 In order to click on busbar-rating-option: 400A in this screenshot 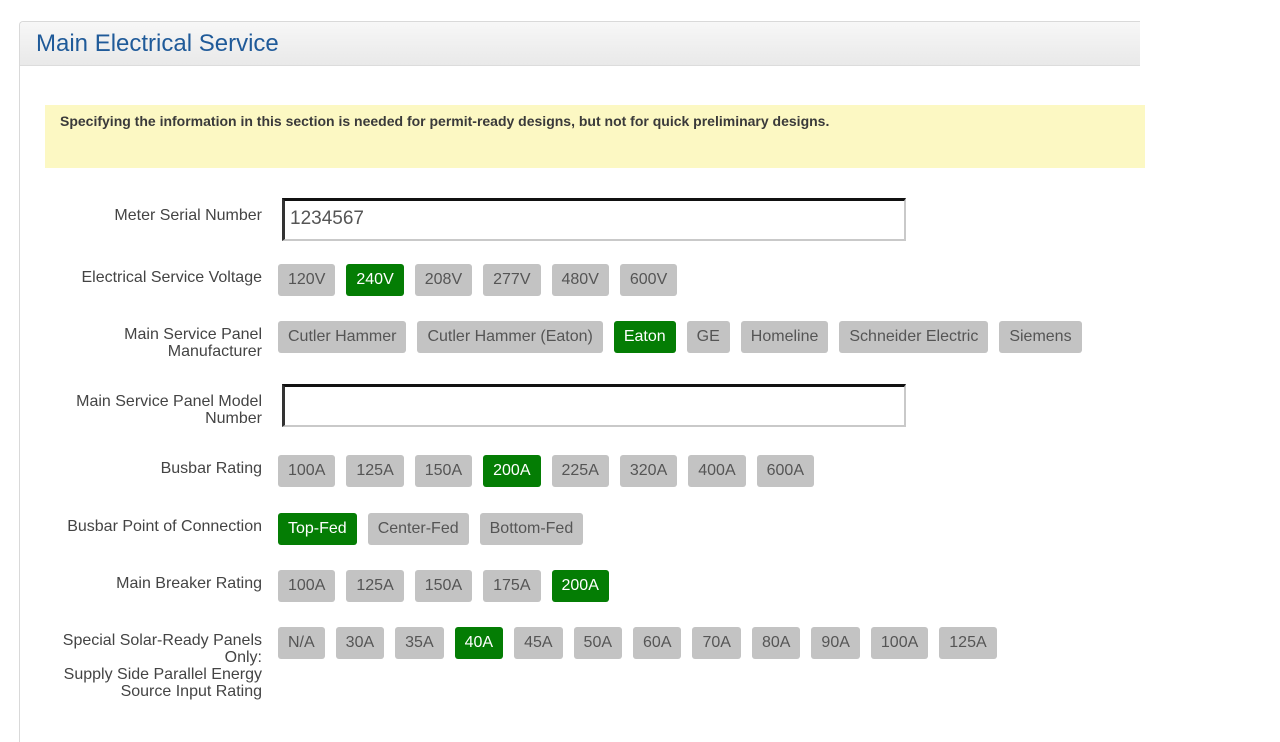, I will do `click(717, 471)`.